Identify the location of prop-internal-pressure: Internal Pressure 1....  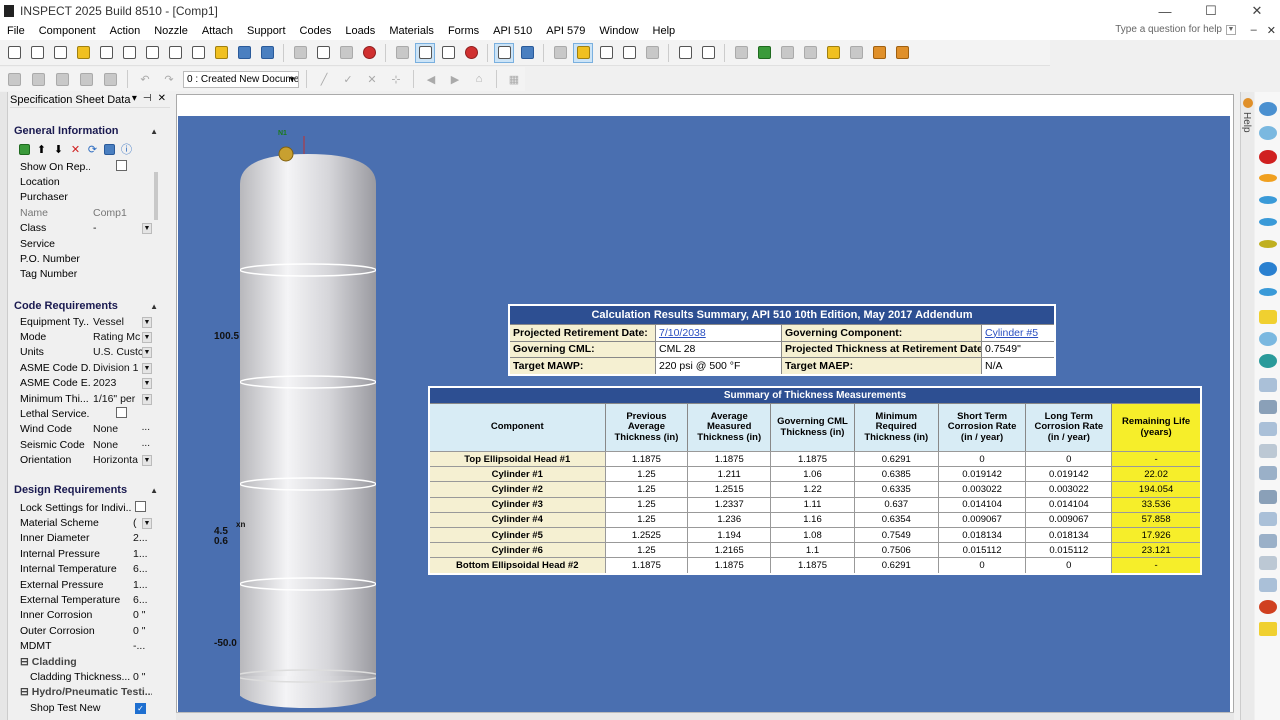
(84, 553).